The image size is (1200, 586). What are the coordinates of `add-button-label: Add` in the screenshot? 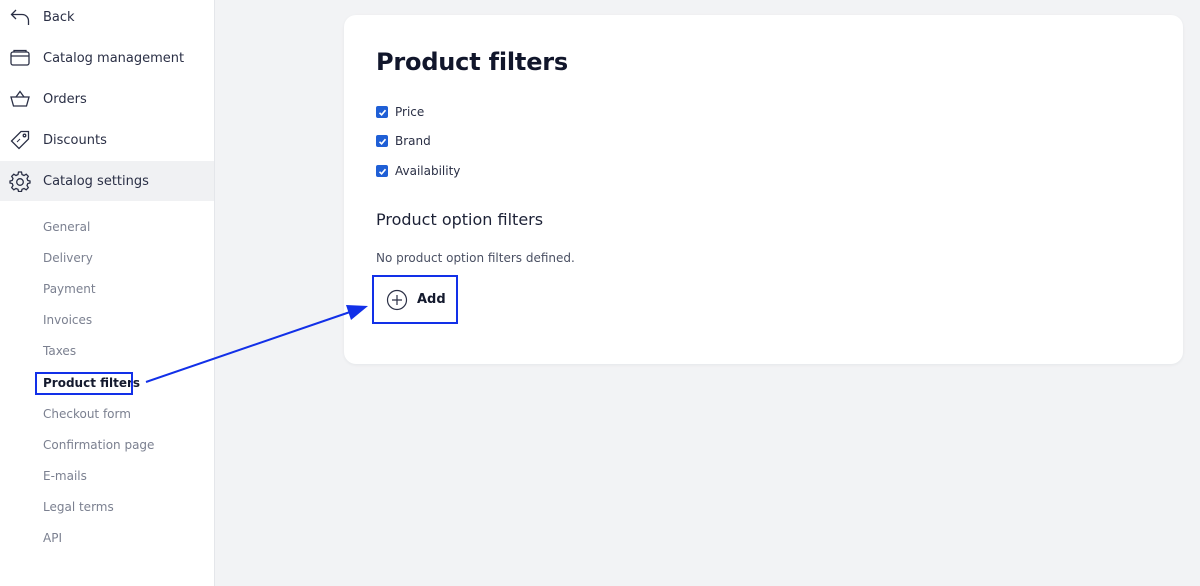 It's located at (431, 299).